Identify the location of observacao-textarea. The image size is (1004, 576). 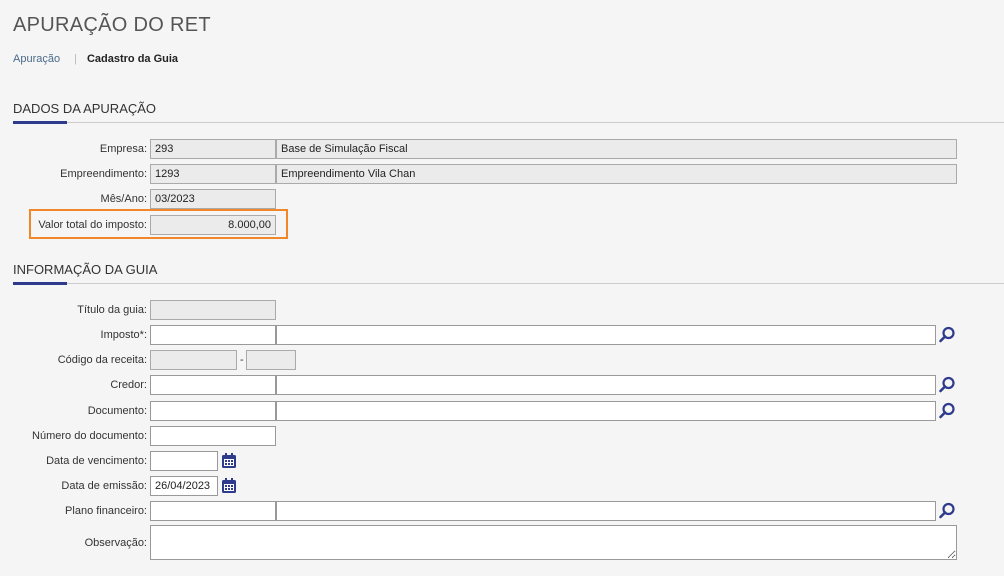
(553, 542).